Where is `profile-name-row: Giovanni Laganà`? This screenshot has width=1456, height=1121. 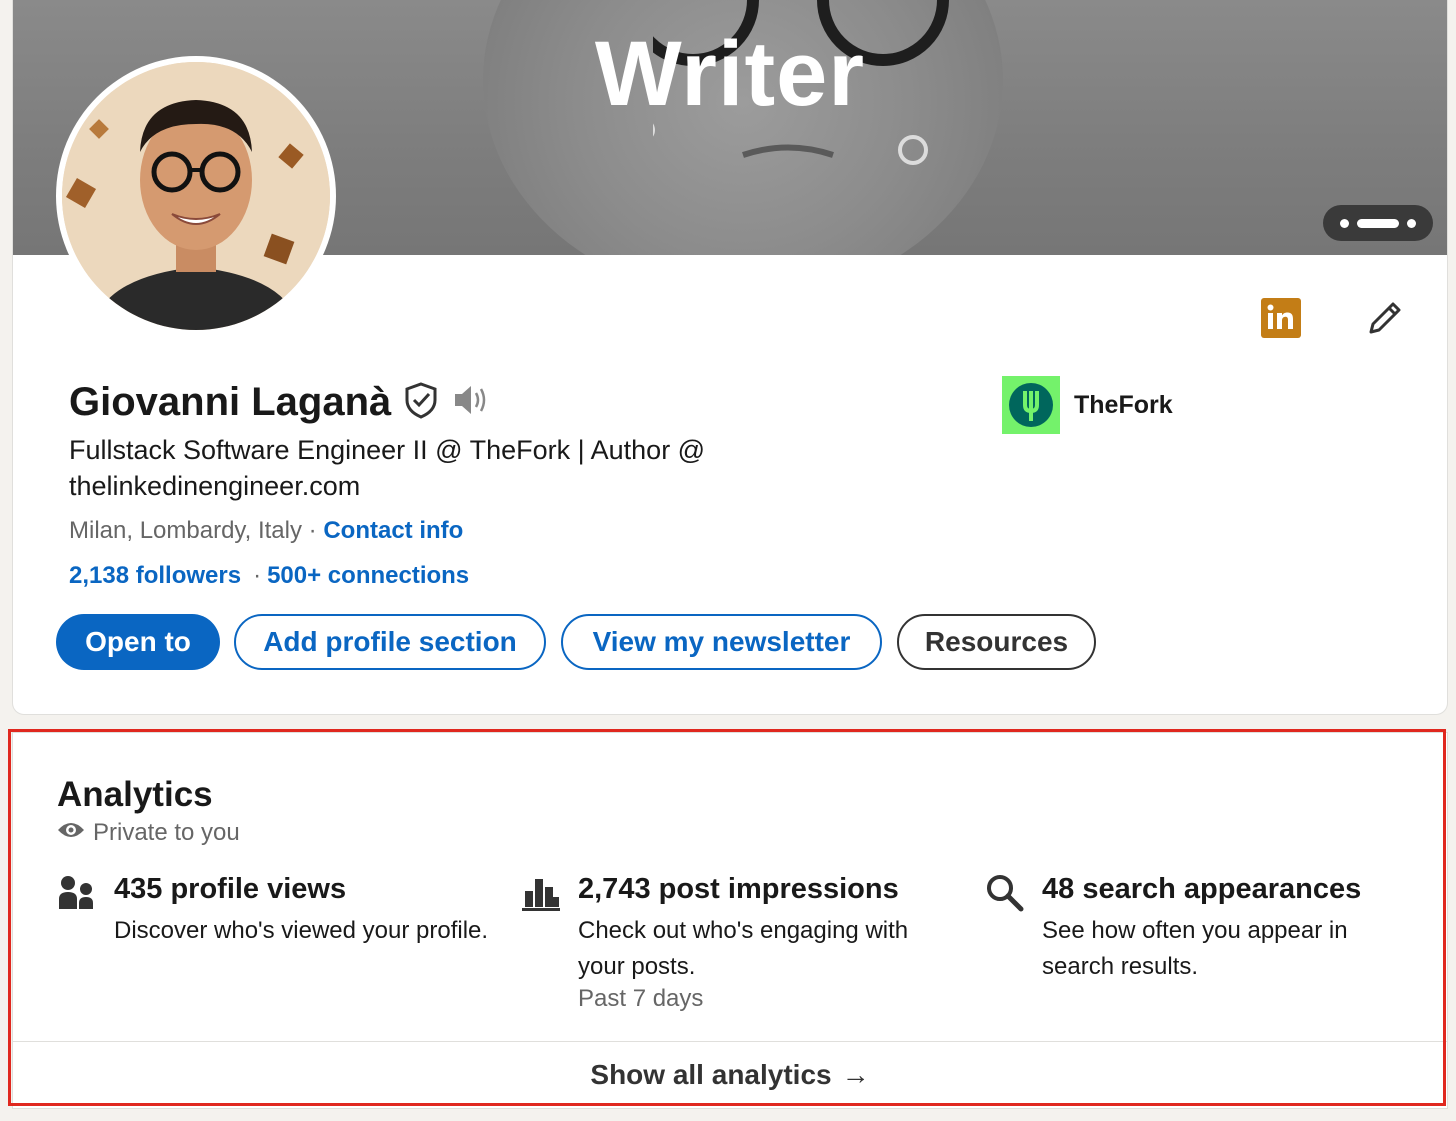 profile-name-row: Giovanni Laganà is located at coordinates (281, 402).